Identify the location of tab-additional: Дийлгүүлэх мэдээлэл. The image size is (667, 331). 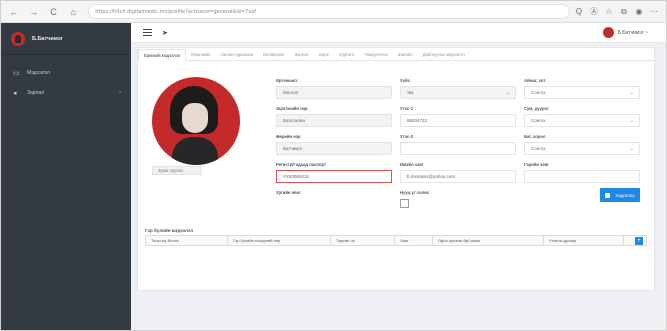
(444, 56).